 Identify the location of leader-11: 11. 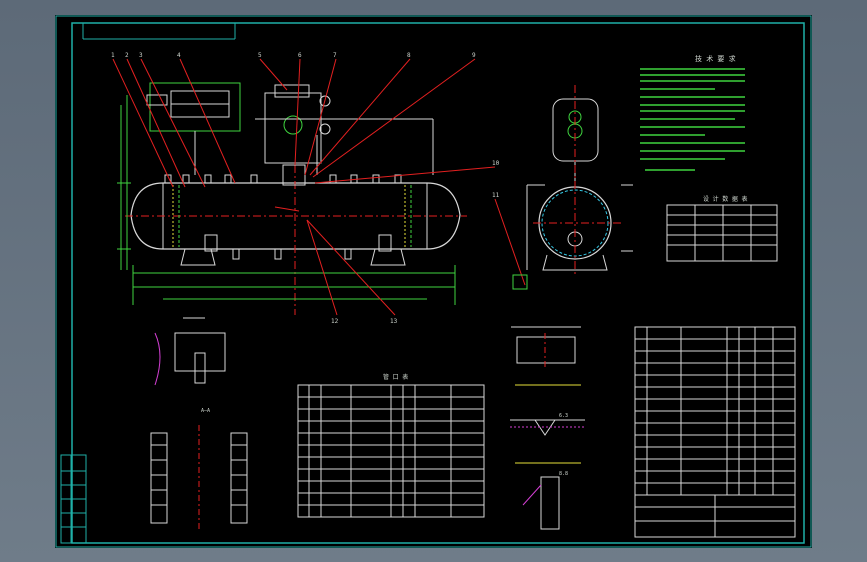
(496, 195).